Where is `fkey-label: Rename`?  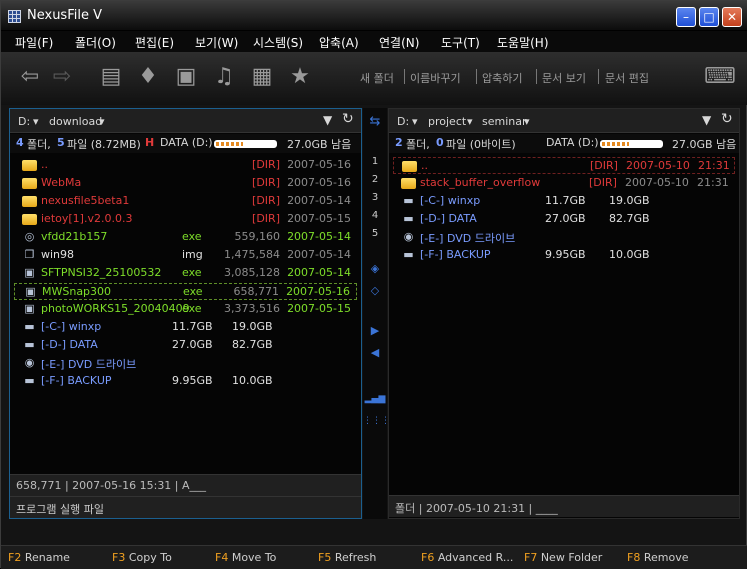 fkey-label: Rename is located at coordinates (47, 557).